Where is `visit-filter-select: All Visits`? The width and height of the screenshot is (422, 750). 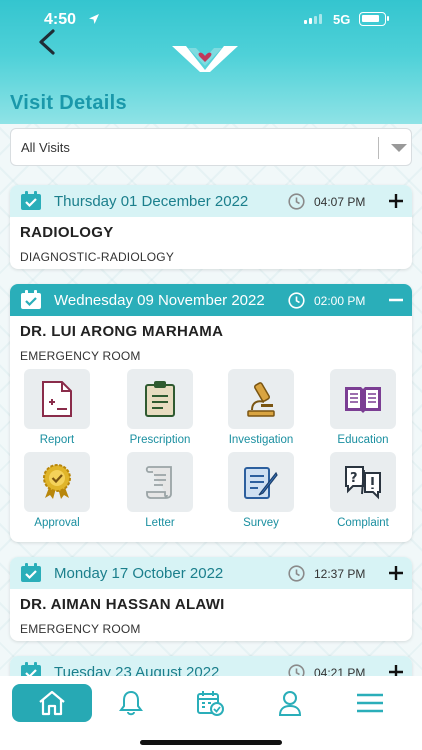 visit-filter-select: All Visits is located at coordinates (211, 147).